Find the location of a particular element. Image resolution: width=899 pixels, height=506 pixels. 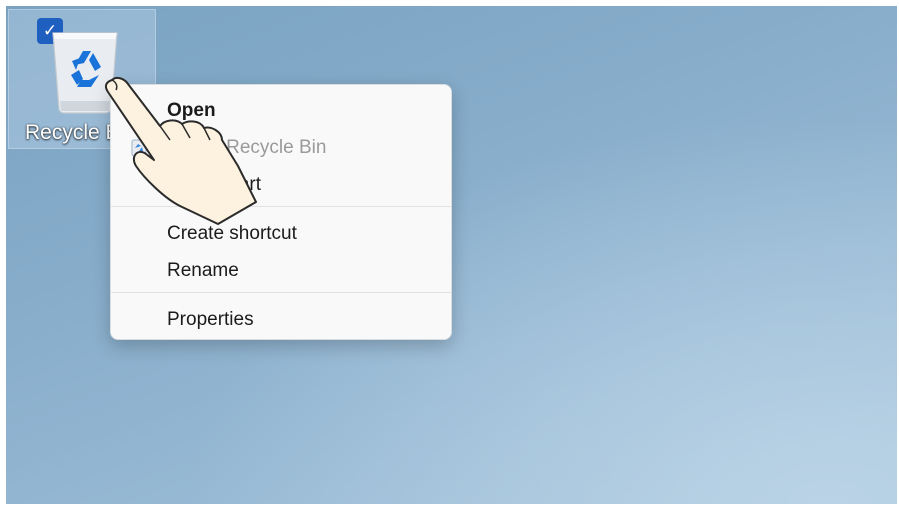

menu-item-rename: Rename is located at coordinates (203, 271).